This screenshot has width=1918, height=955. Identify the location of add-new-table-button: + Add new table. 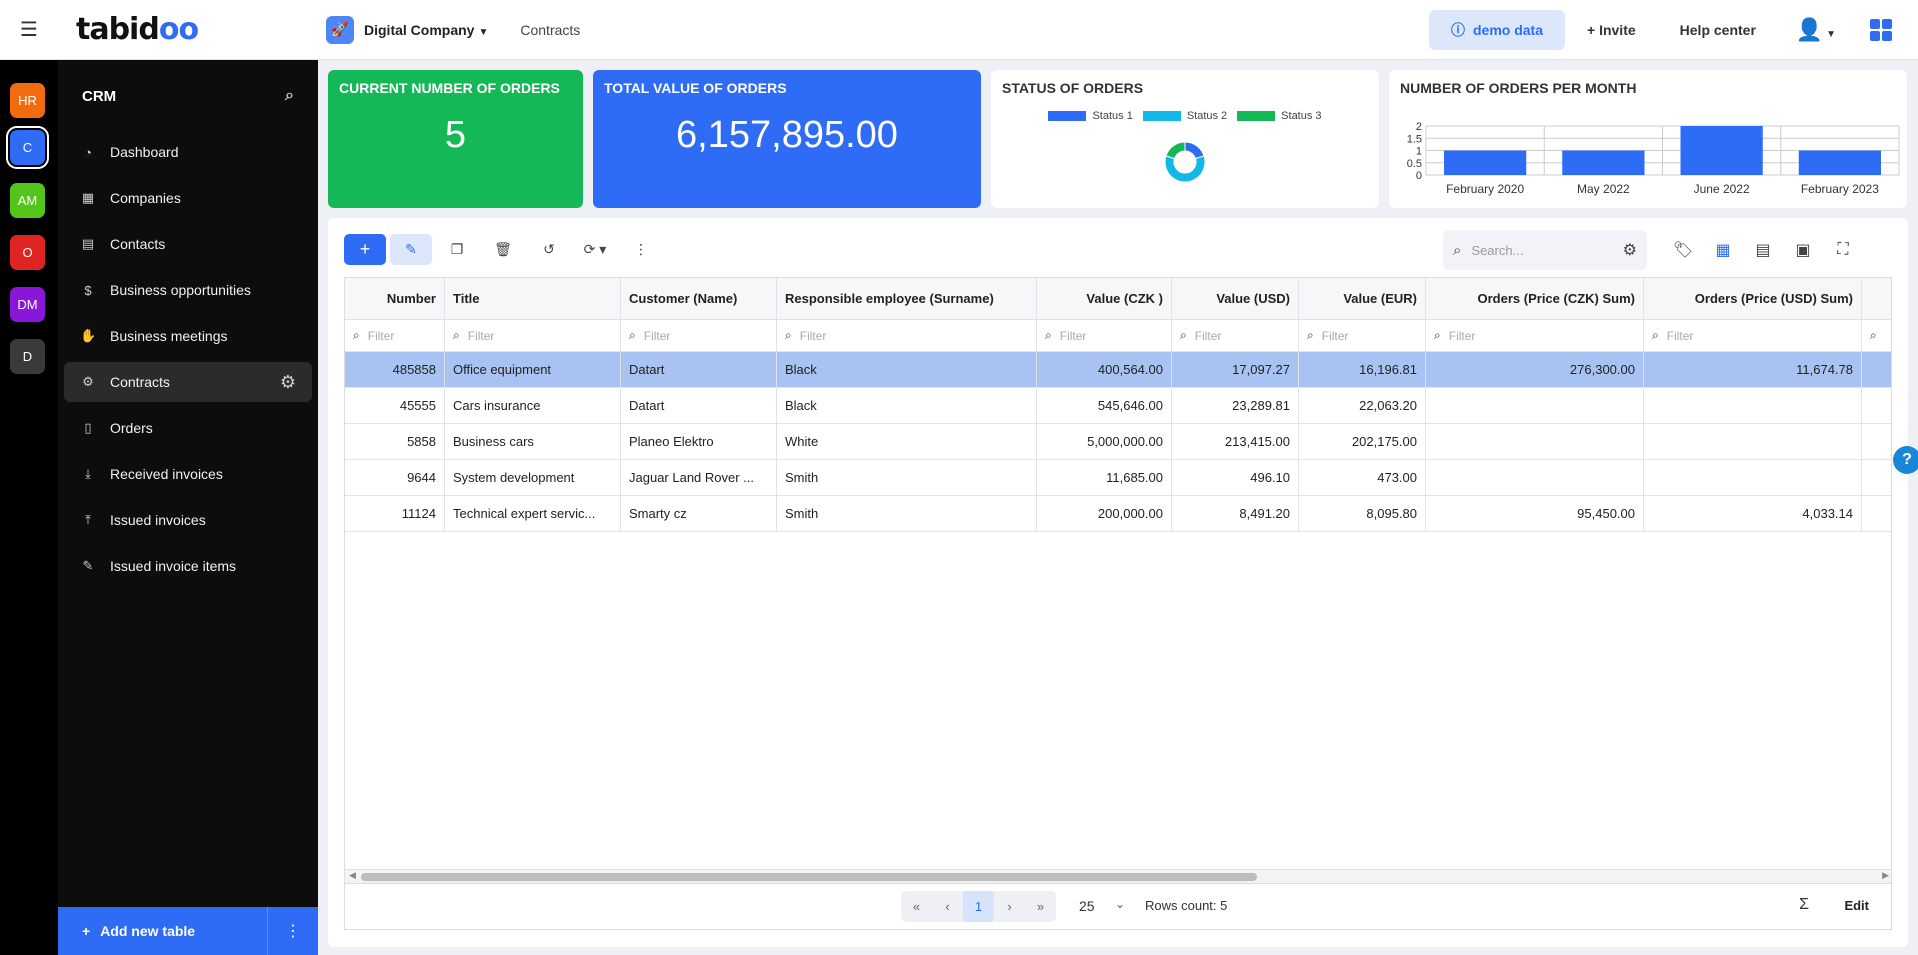
(163, 931).